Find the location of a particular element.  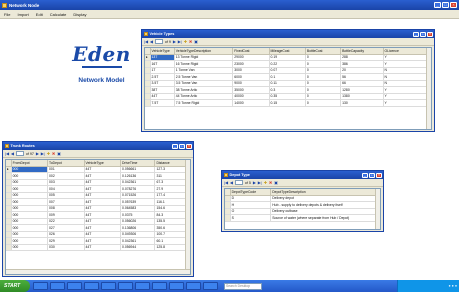

cell: S is located at coordinates (251, 218).